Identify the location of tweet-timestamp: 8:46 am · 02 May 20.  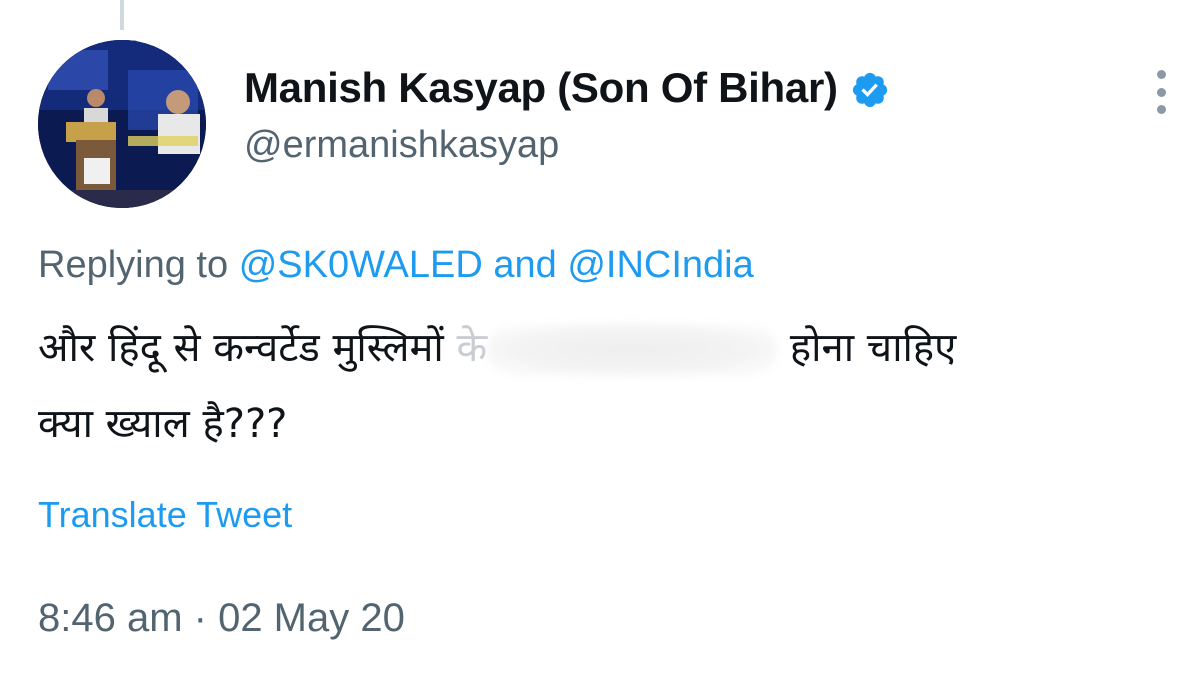
(221, 618).